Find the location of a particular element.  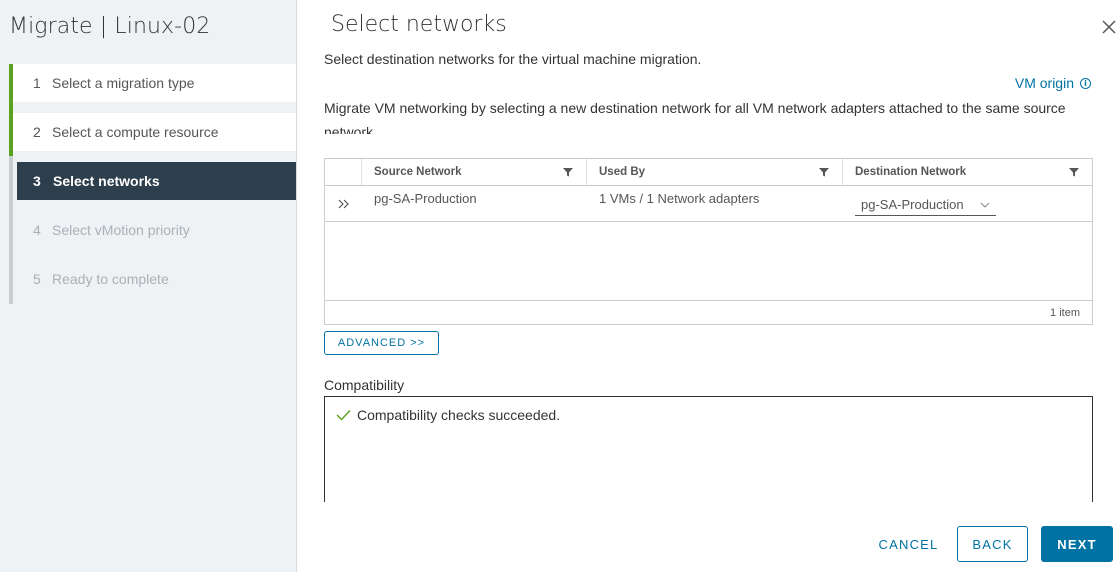

compatibility-message: Compatibility checks succeeded. is located at coordinates (448, 415).